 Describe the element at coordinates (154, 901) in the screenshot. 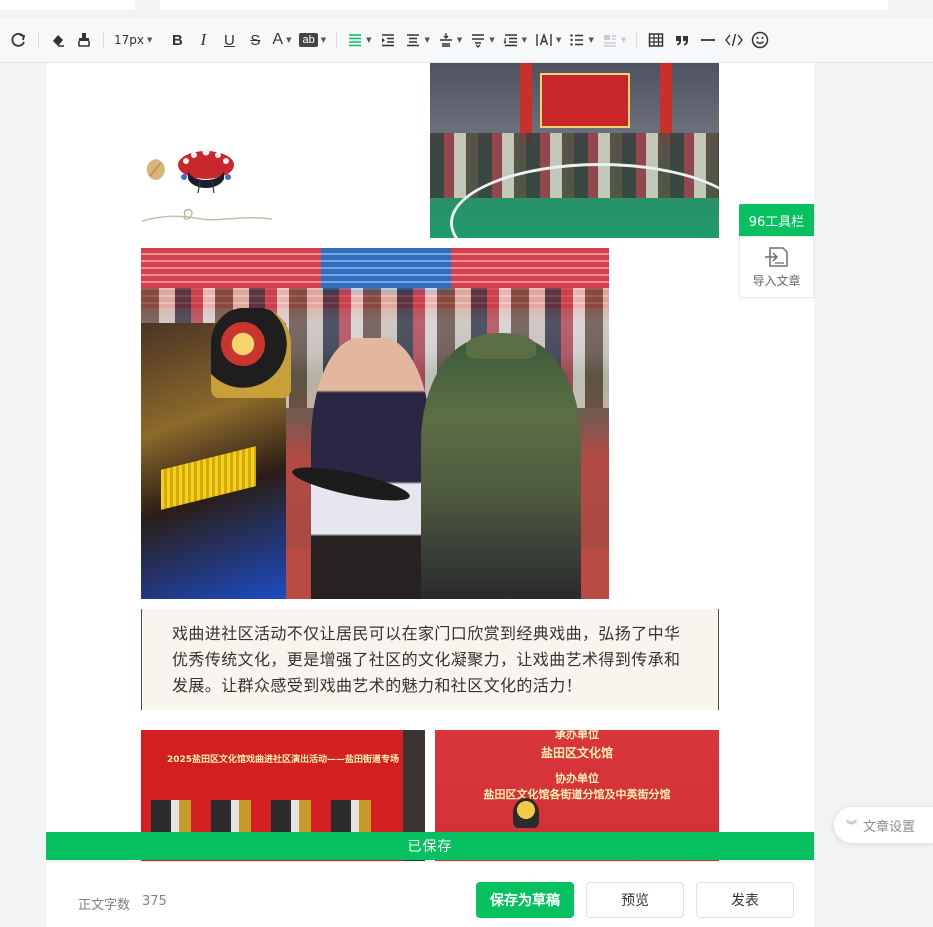

I see `word-count-value: 375` at that location.